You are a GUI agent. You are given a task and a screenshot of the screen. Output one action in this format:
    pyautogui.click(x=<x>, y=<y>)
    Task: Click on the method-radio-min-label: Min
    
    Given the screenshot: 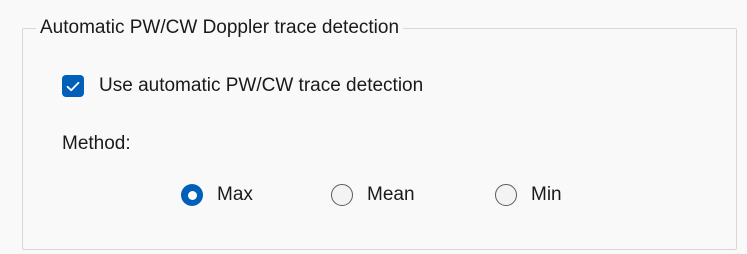 What is the action you would take?
    pyautogui.click(x=546, y=195)
    